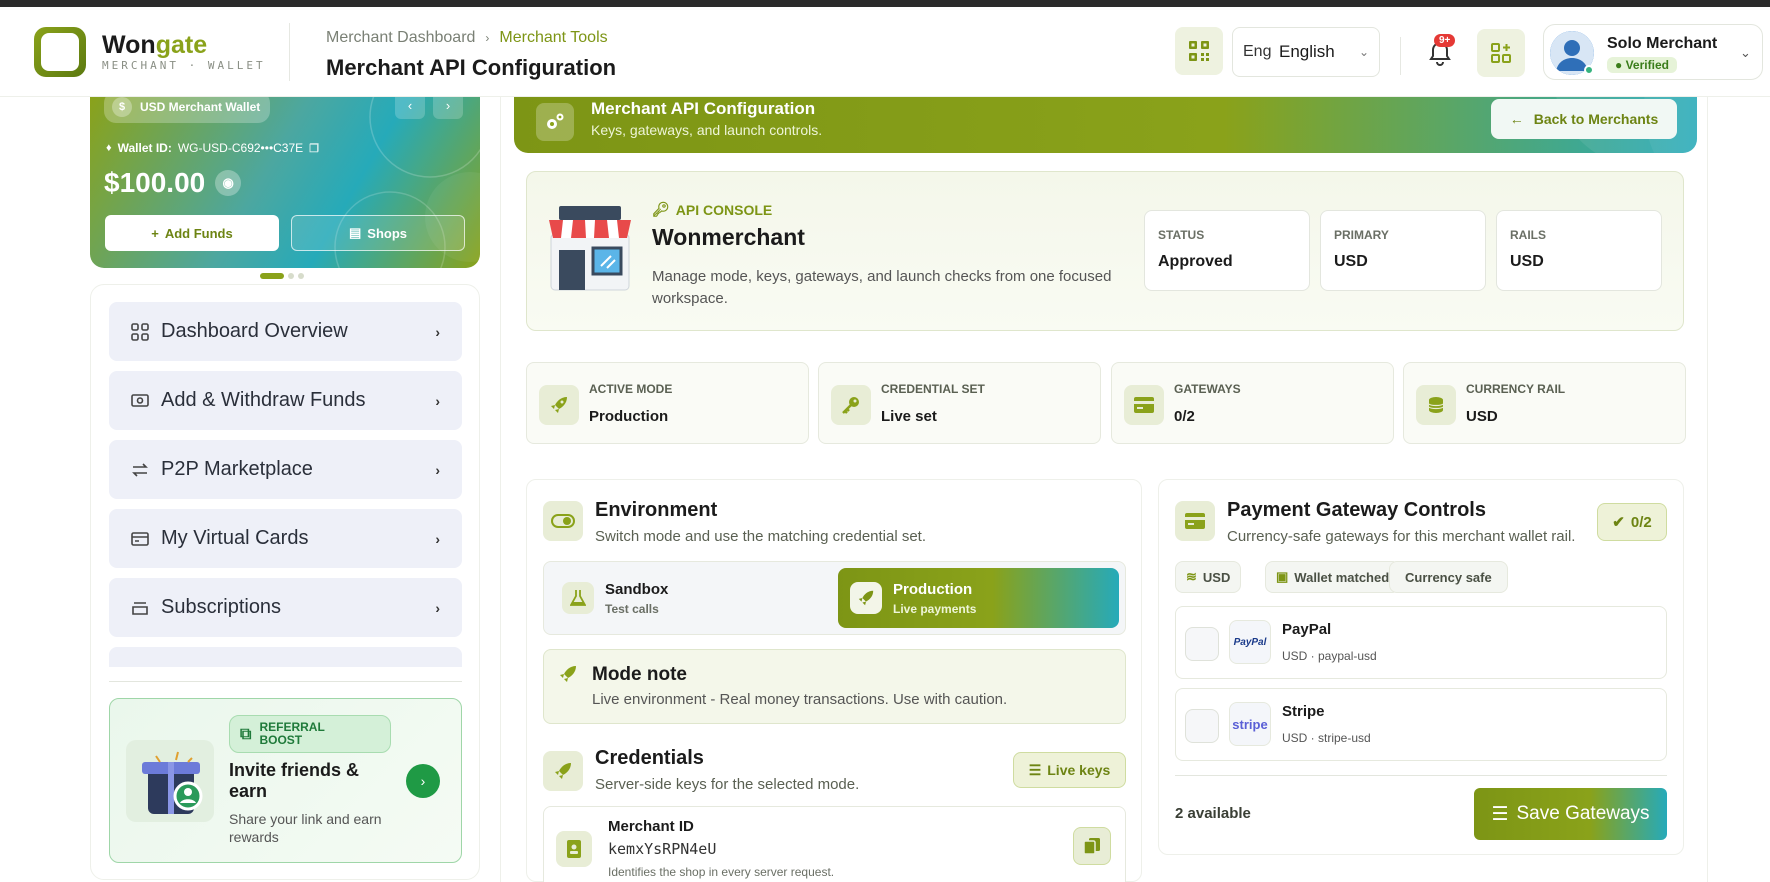  Describe the element at coordinates (282, 276) in the screenshot. I see `carousel-dots` at that location.